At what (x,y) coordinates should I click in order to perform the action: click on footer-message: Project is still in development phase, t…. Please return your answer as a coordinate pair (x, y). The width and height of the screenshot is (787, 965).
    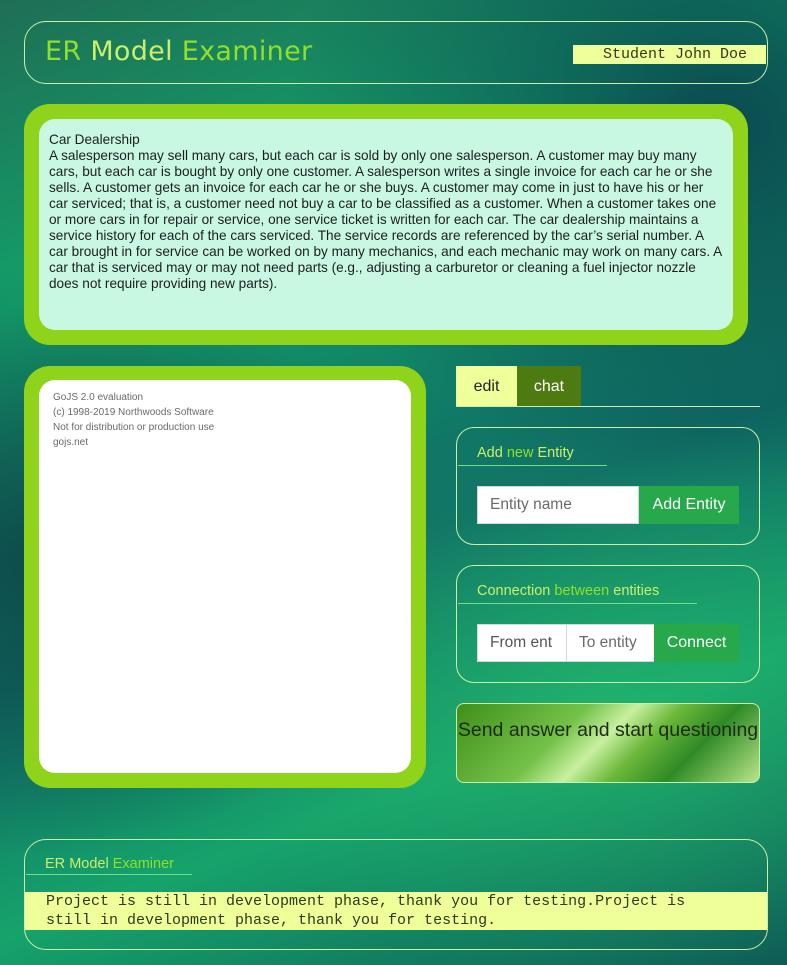
    Looking at the image, I should click on (396, 911).